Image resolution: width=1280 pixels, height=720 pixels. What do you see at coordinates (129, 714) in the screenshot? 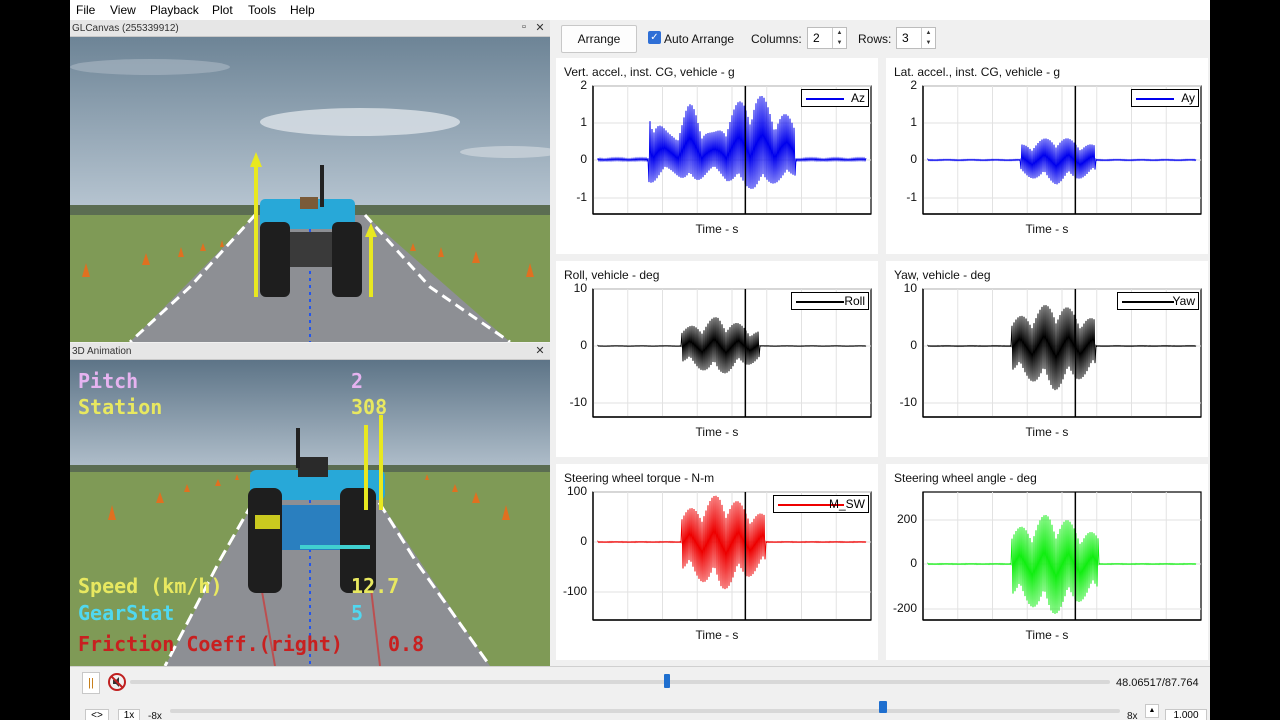
I see `speed-1x-button: 1x` at bounding box center [129, 714].